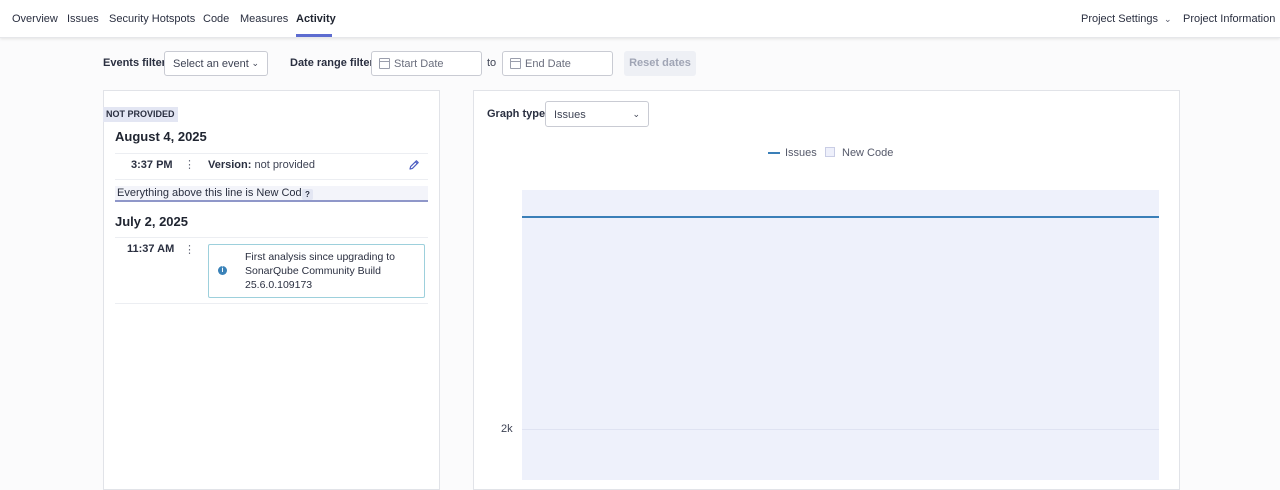 The image size is (1280, 490). I want to click on reset-dates-button: Reset dates, so click(660, 63).